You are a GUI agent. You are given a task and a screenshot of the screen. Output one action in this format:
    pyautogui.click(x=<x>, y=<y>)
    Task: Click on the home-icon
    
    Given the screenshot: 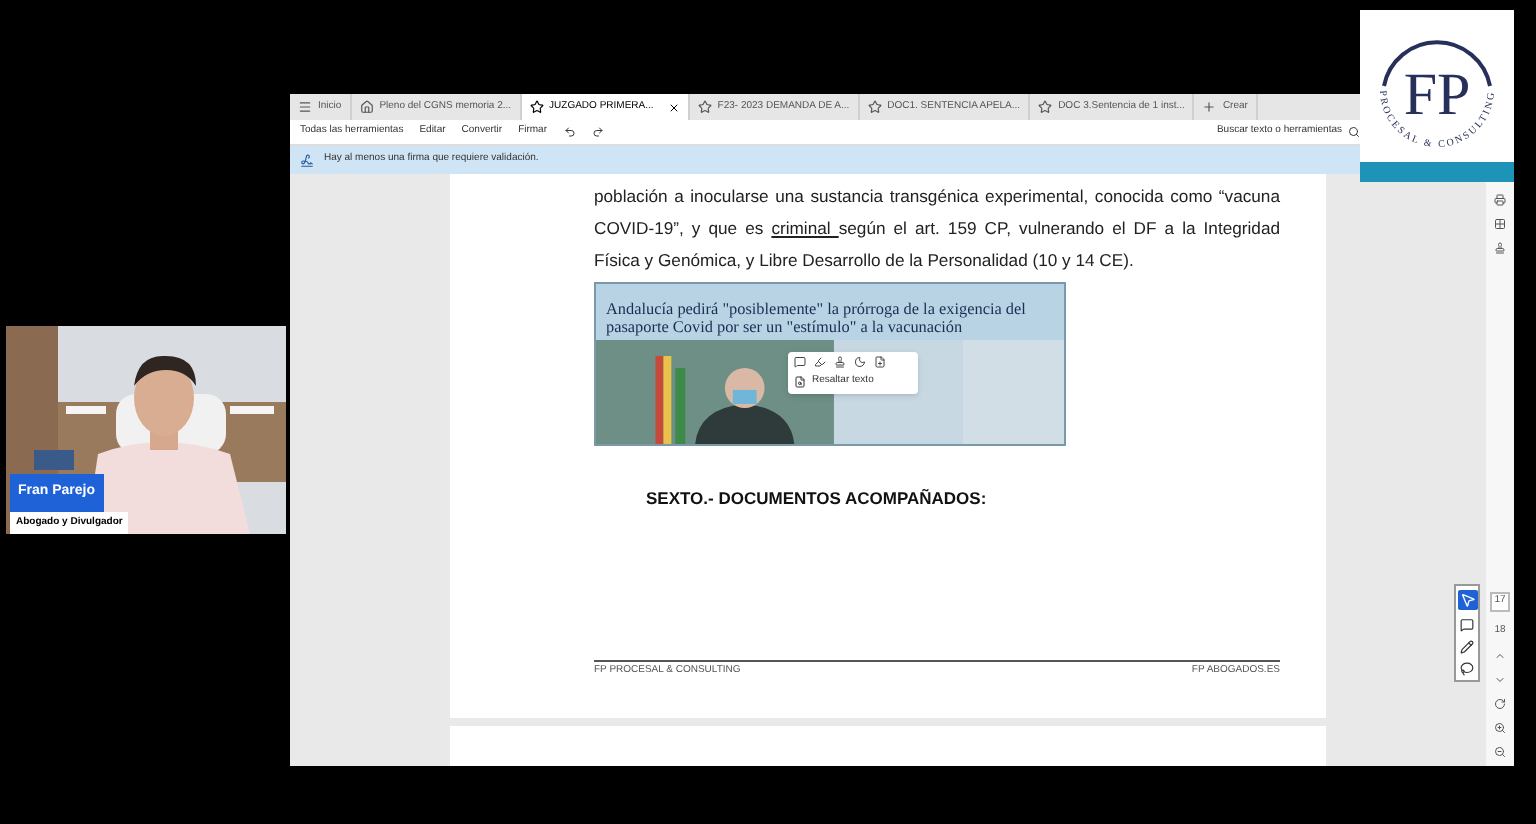 What is the action you would take?
    pyautogui.click(x=366, y=107)
    